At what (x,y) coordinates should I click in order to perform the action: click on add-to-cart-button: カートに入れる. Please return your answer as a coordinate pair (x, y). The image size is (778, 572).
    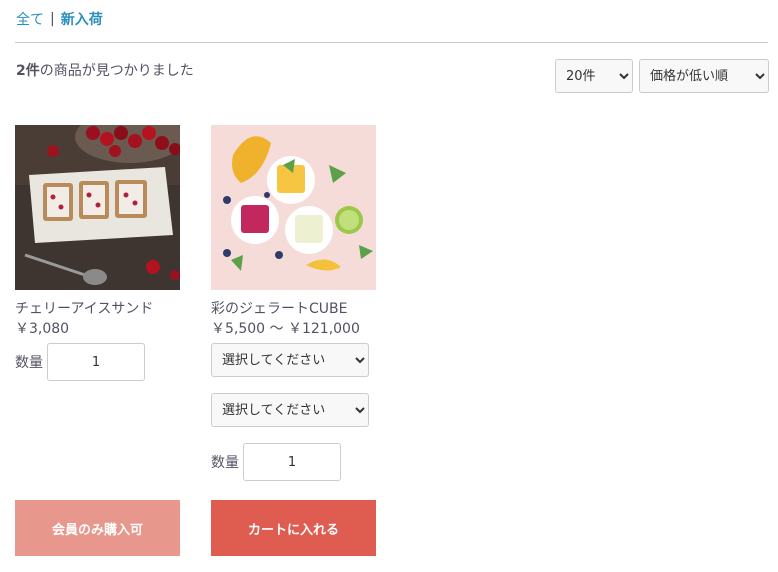
    Looking at the image, I should click on (293, 528).